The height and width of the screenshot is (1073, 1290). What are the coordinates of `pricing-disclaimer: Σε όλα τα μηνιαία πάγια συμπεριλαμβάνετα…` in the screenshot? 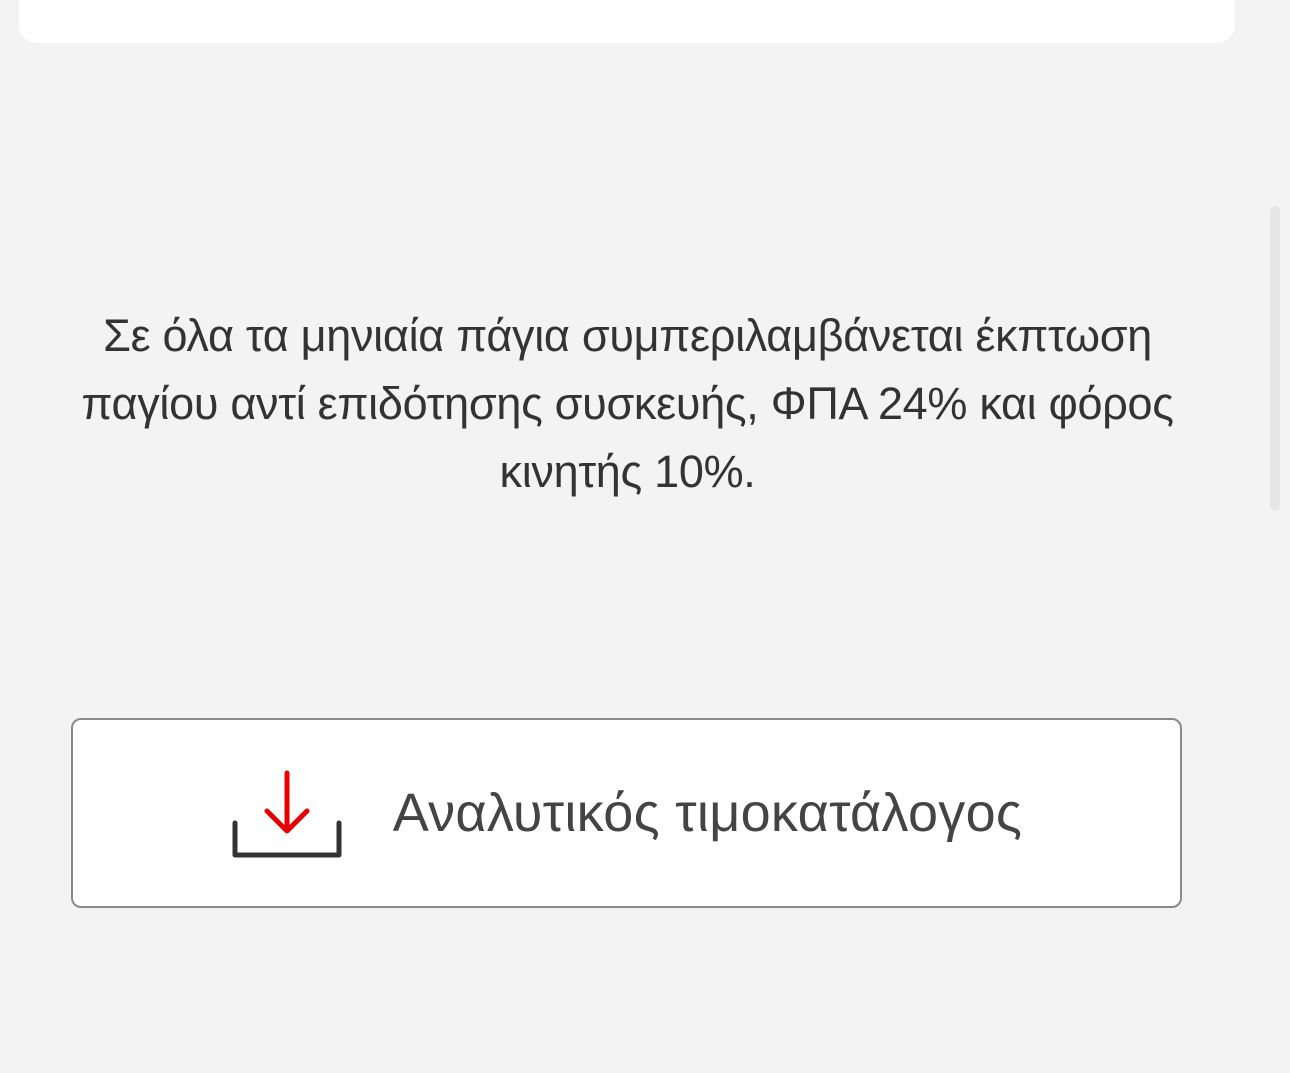 It's located at (627, 403).